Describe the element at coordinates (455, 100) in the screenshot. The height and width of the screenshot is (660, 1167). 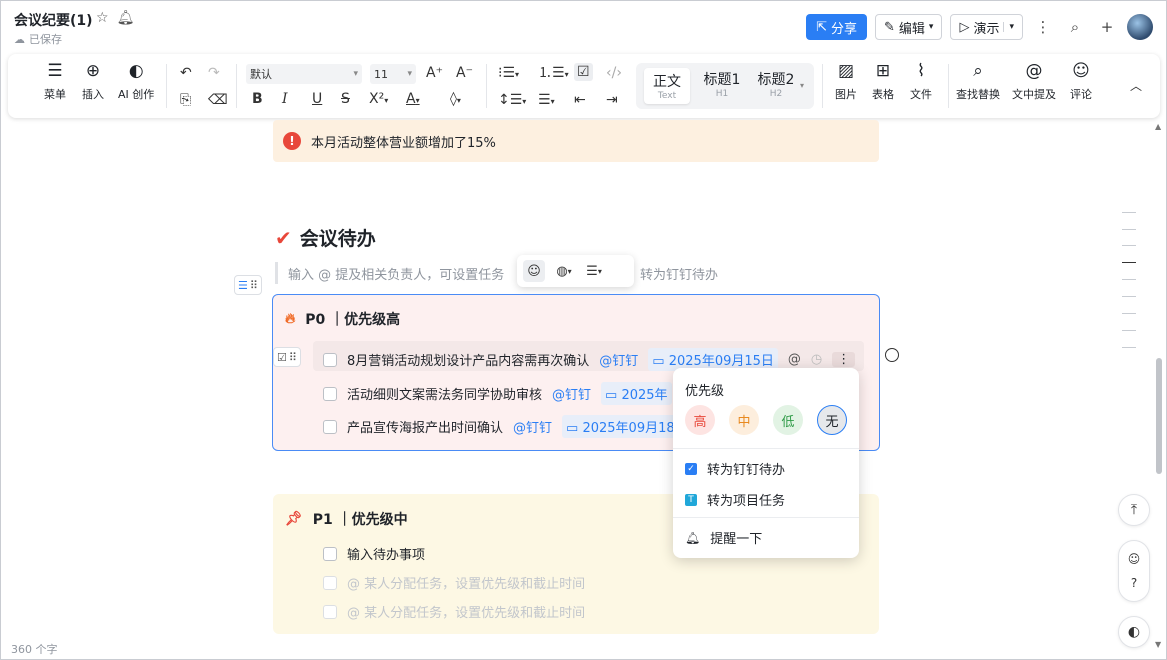
I see `highlight-icon: ◊▾` at that location.